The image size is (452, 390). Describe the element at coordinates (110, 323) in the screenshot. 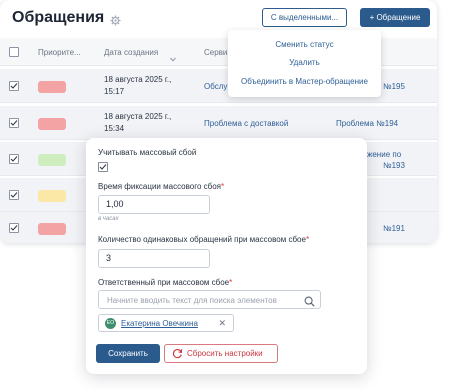

I see `avatar: ЕО` at that location.